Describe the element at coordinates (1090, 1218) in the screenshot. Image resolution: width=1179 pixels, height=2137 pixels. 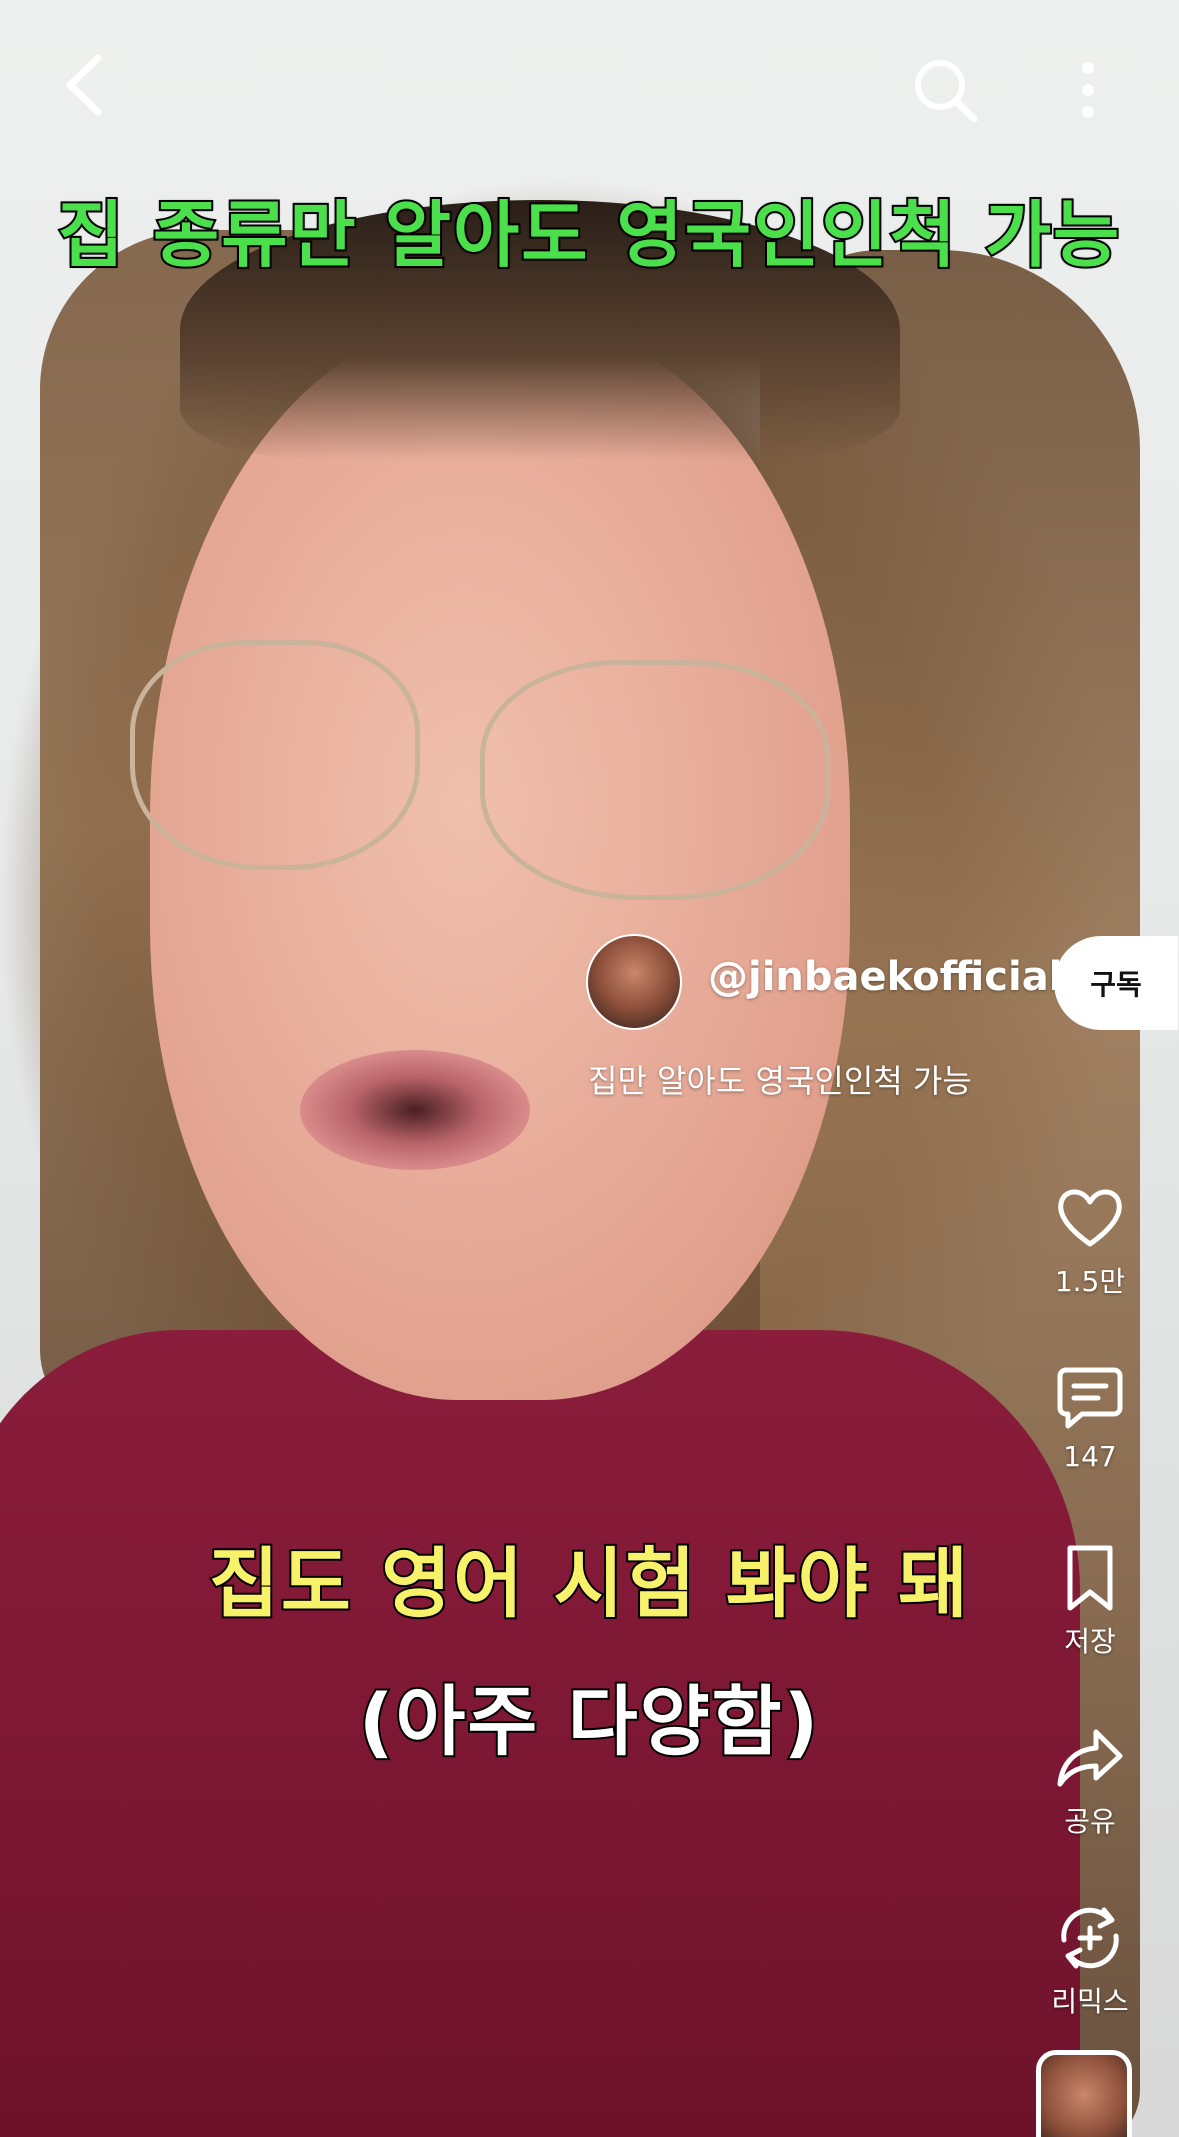
I see `heart-icon` at that location.